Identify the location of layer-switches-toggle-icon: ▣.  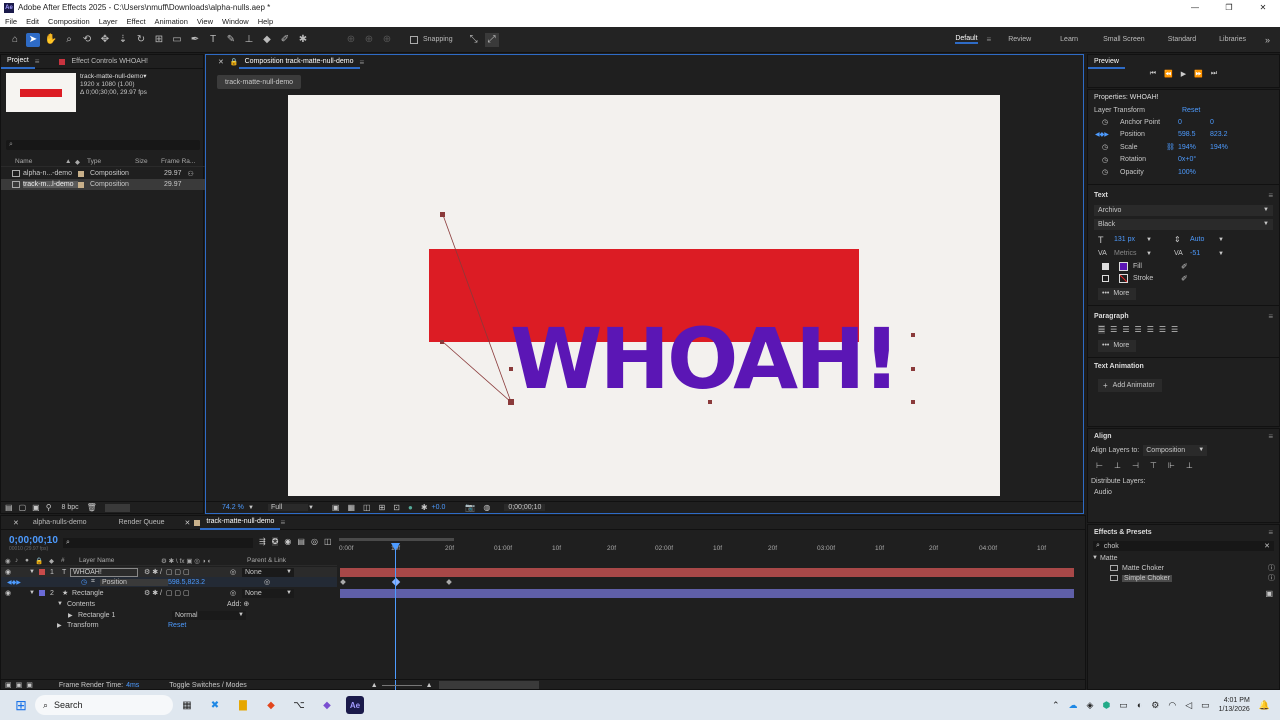
(8, 685).